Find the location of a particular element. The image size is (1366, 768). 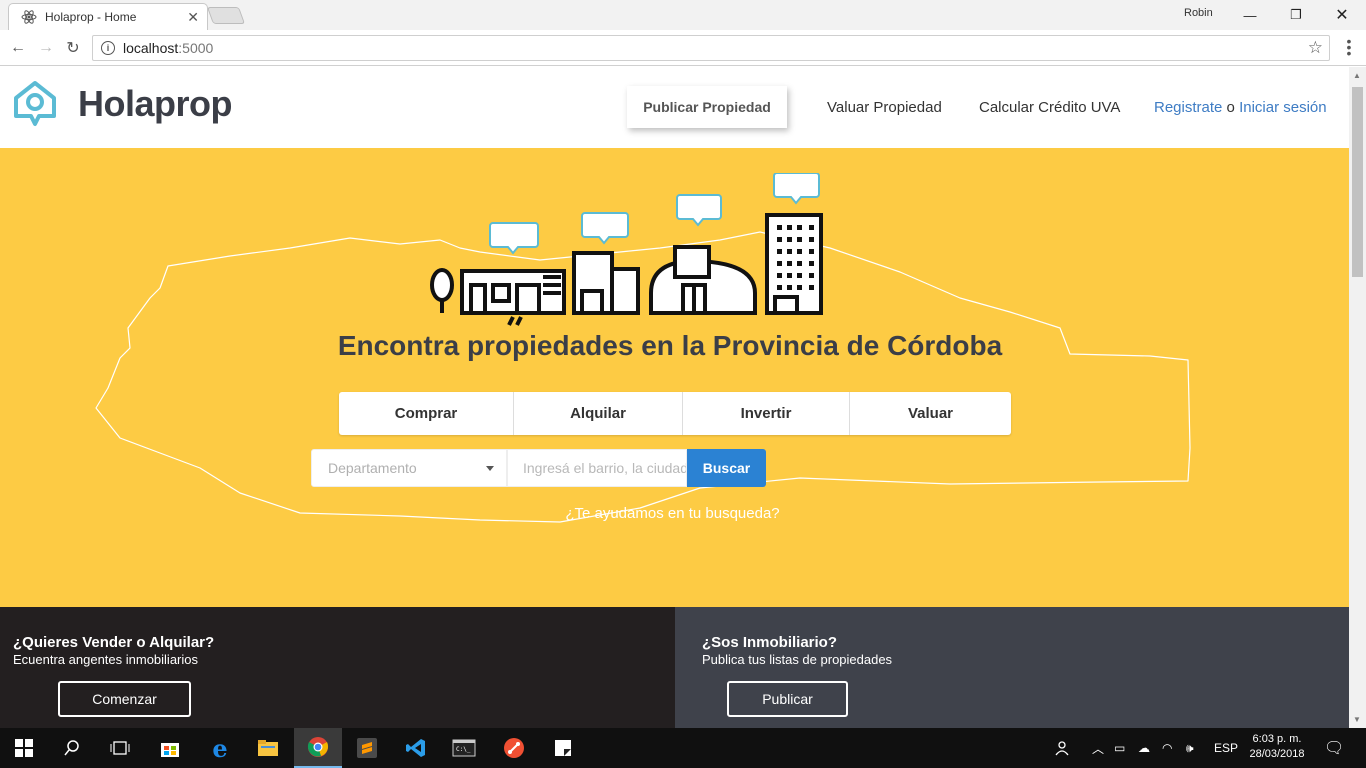

tab-valuar: Valuar is located at coordinates (930, 413).